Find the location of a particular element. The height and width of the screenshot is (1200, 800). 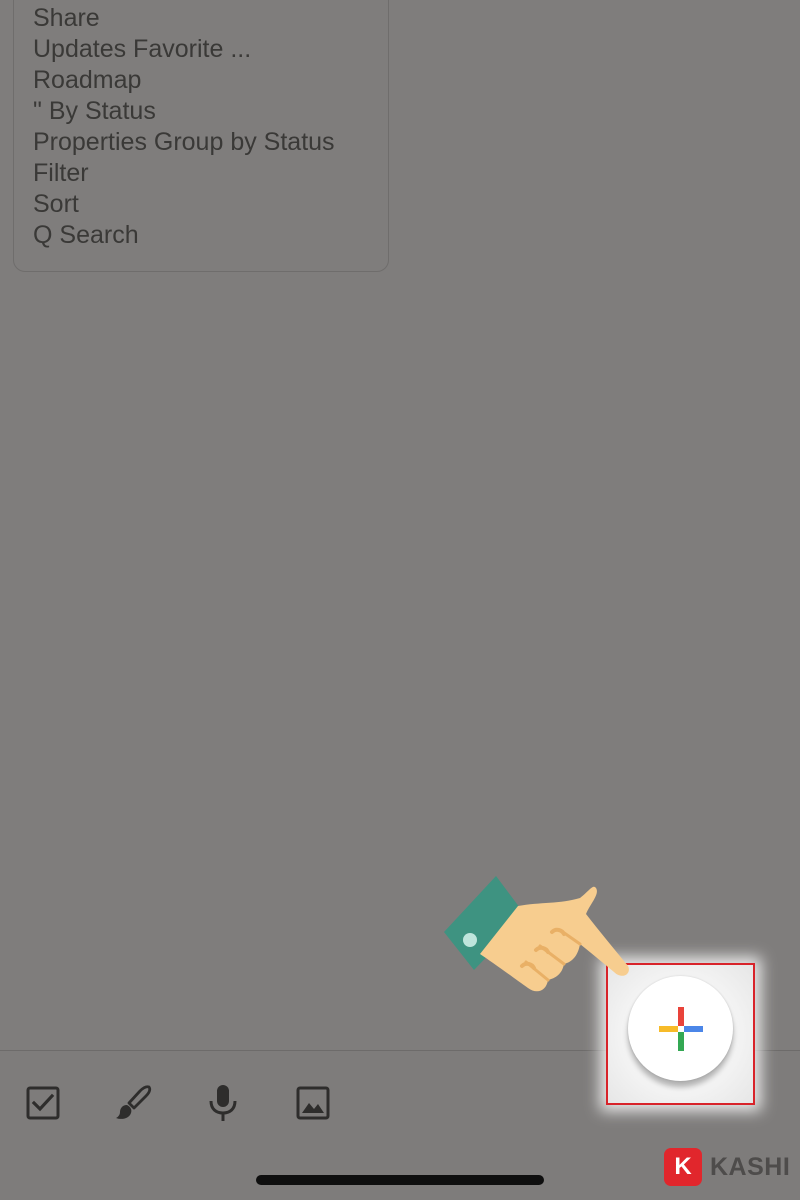

add-note-button is located at coordinates (680, 1028).